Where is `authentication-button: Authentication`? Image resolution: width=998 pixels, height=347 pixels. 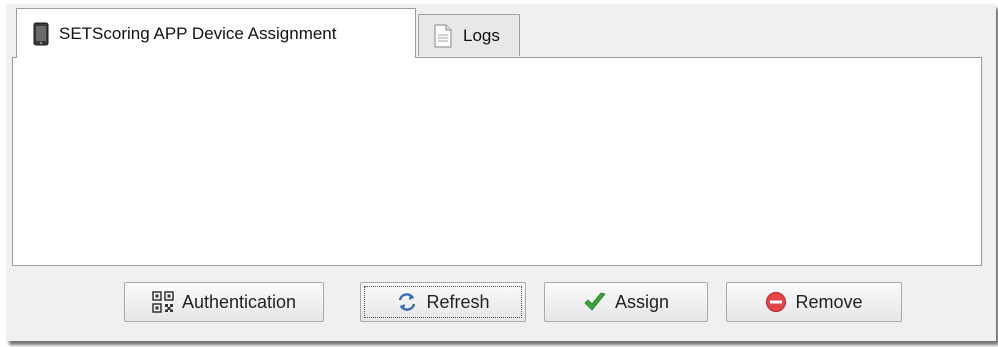
authentication-button: Authentication is located at coordinates (224, 302).